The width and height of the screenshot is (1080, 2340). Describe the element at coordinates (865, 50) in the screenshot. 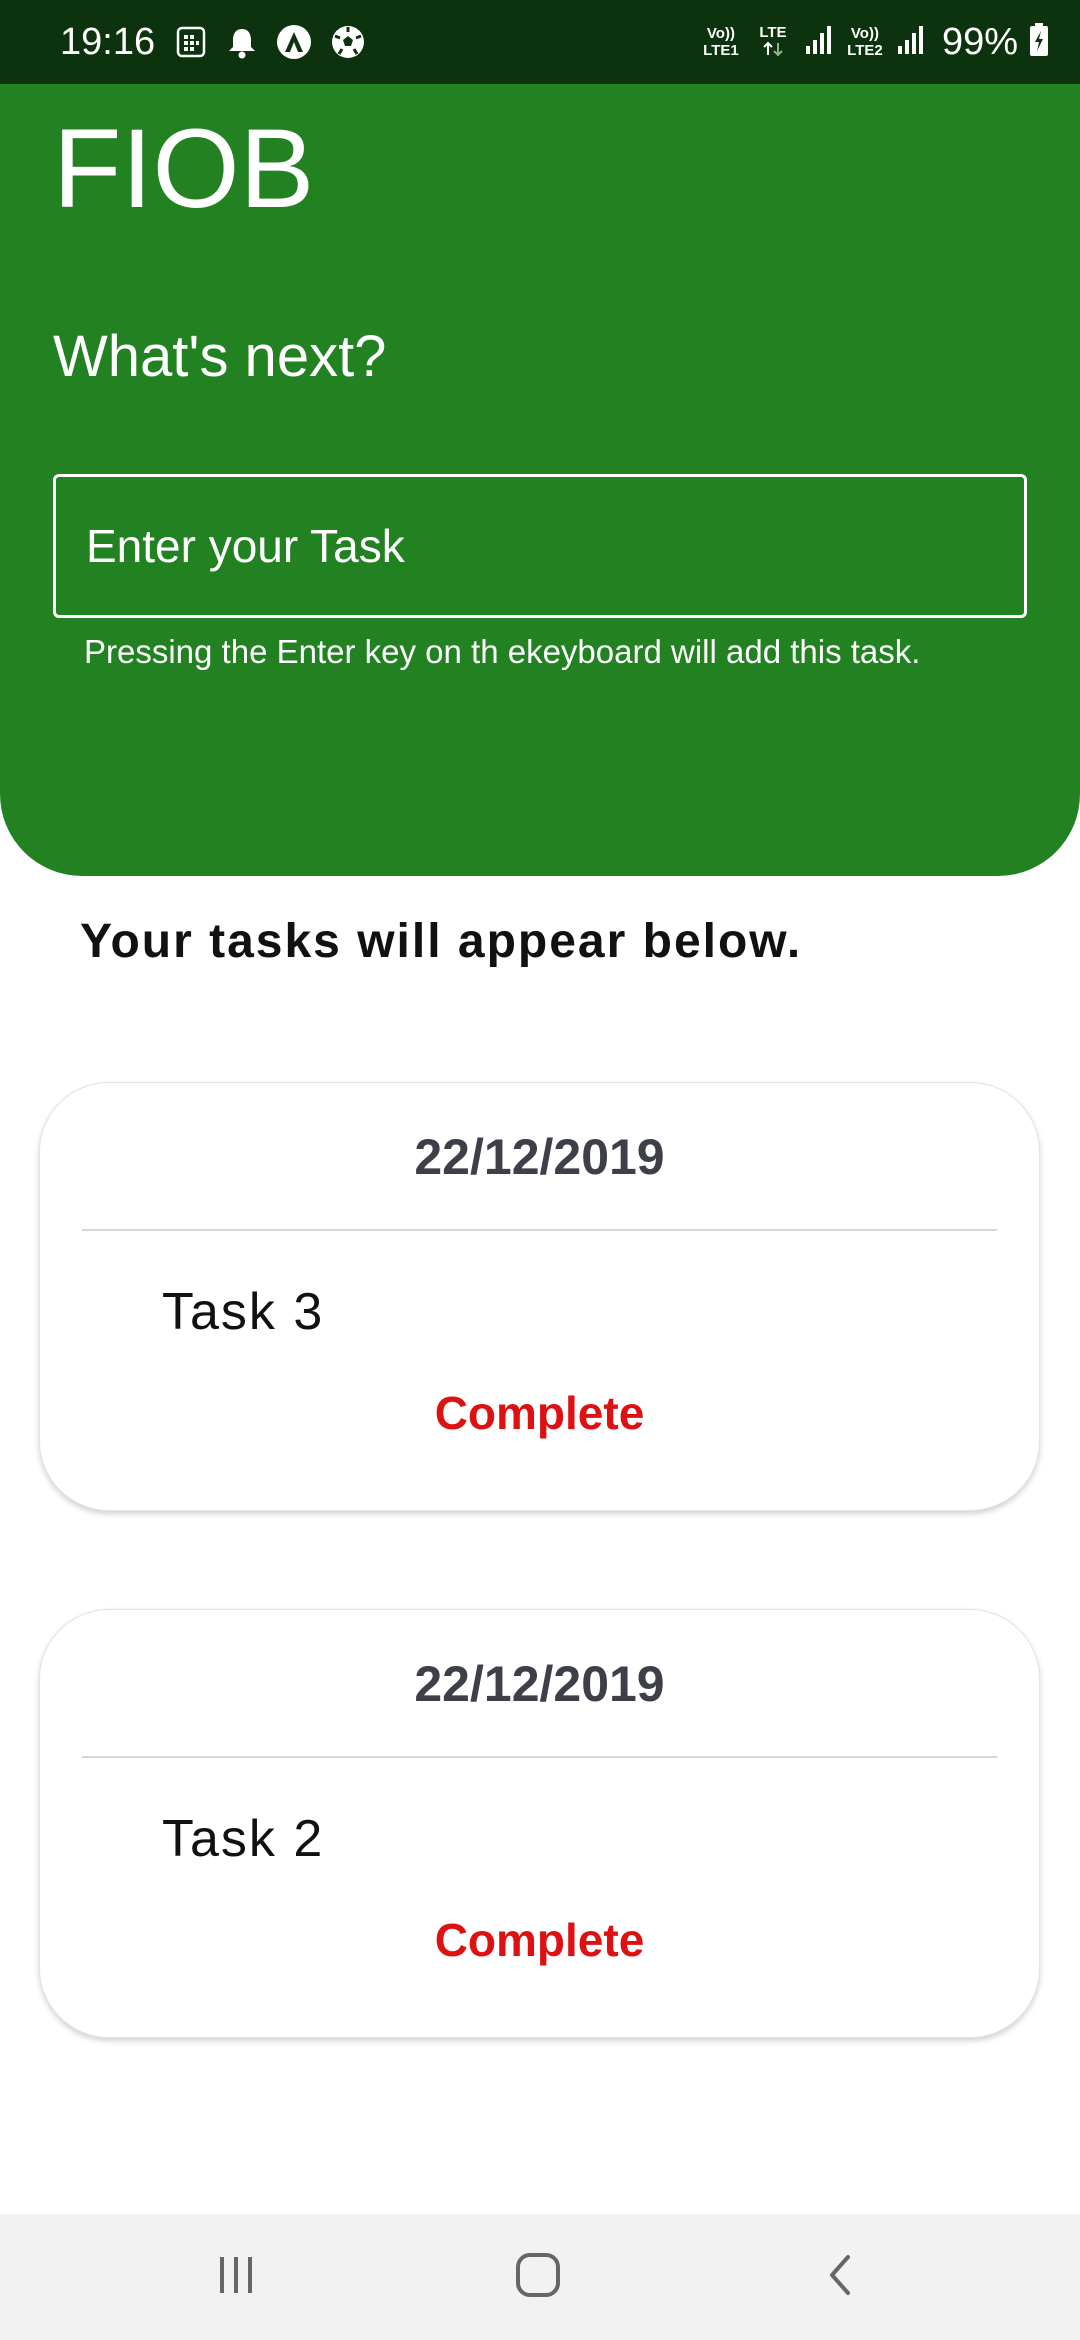

I see `sim2-lte-label: LTE2` at that location.